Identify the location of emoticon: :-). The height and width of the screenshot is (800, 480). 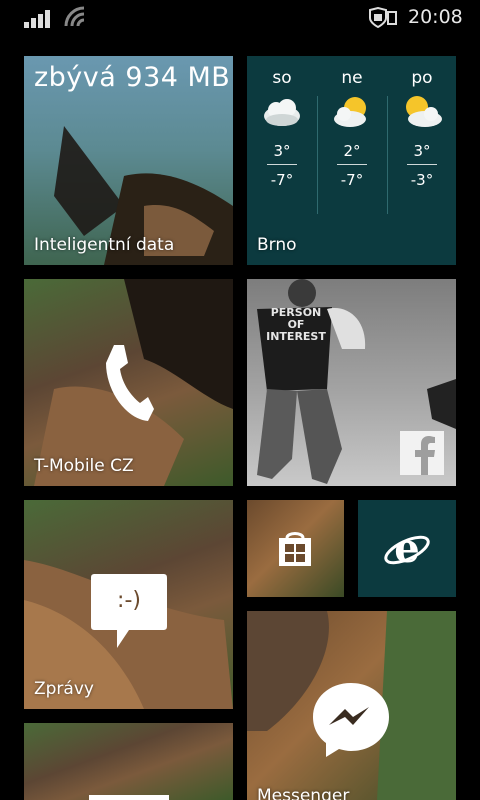
(129, 600).